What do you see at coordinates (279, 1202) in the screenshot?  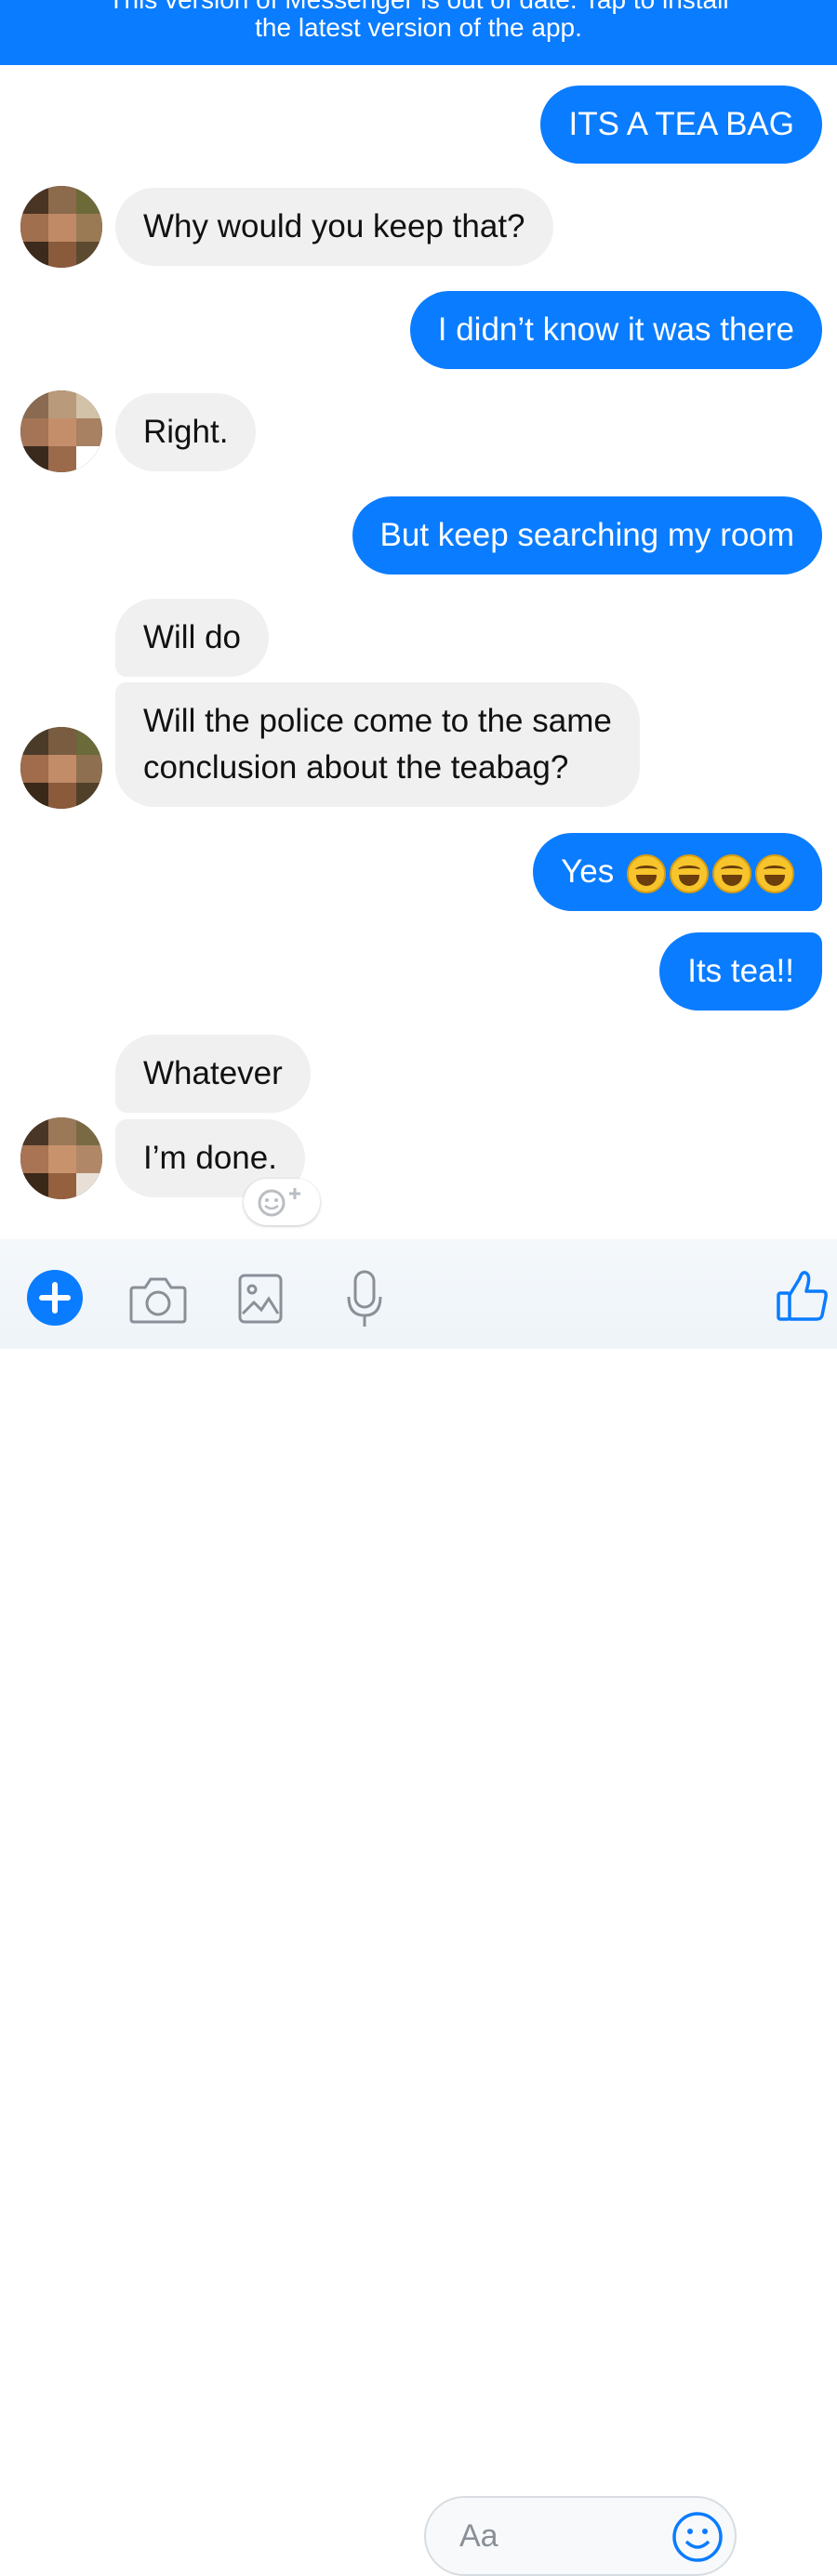 I see `add-reaction-icon` at bounding box center [279, 1202].